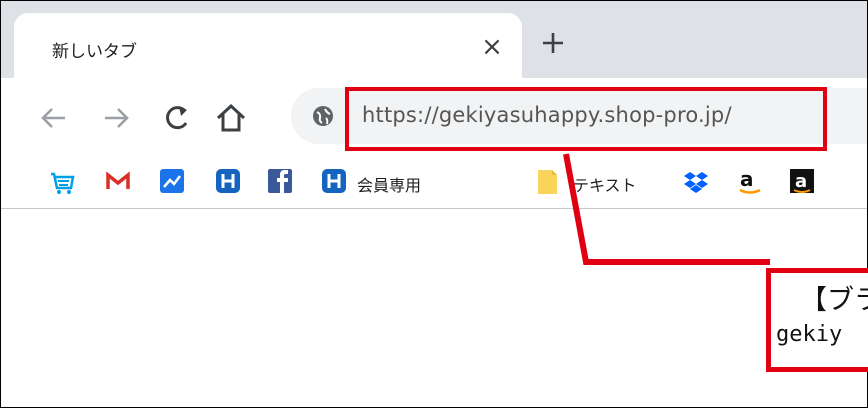  What do you see at coordinates (834, 300) in the screenshot?
I see `callout-line-1: 【ブラ` at bounding box center [834, 300].